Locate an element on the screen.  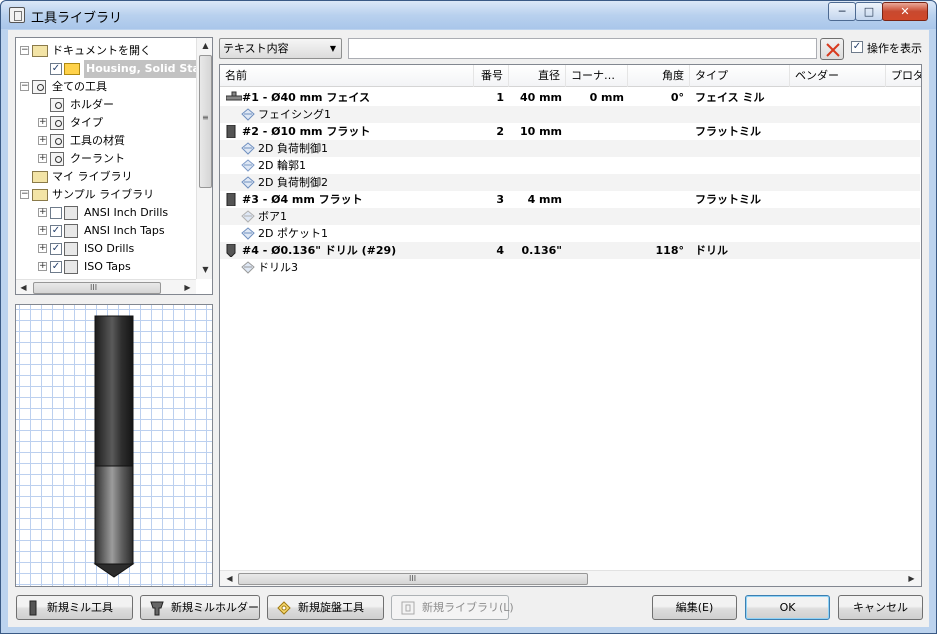
tool-corner is located at coordinates (595, 131).